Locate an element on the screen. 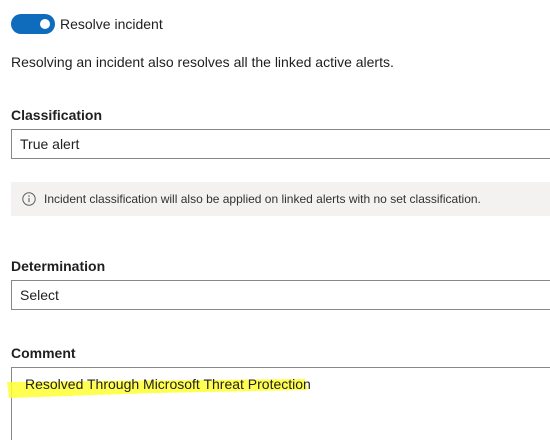  classification-value: True alert is located at coordinates (50, 144).